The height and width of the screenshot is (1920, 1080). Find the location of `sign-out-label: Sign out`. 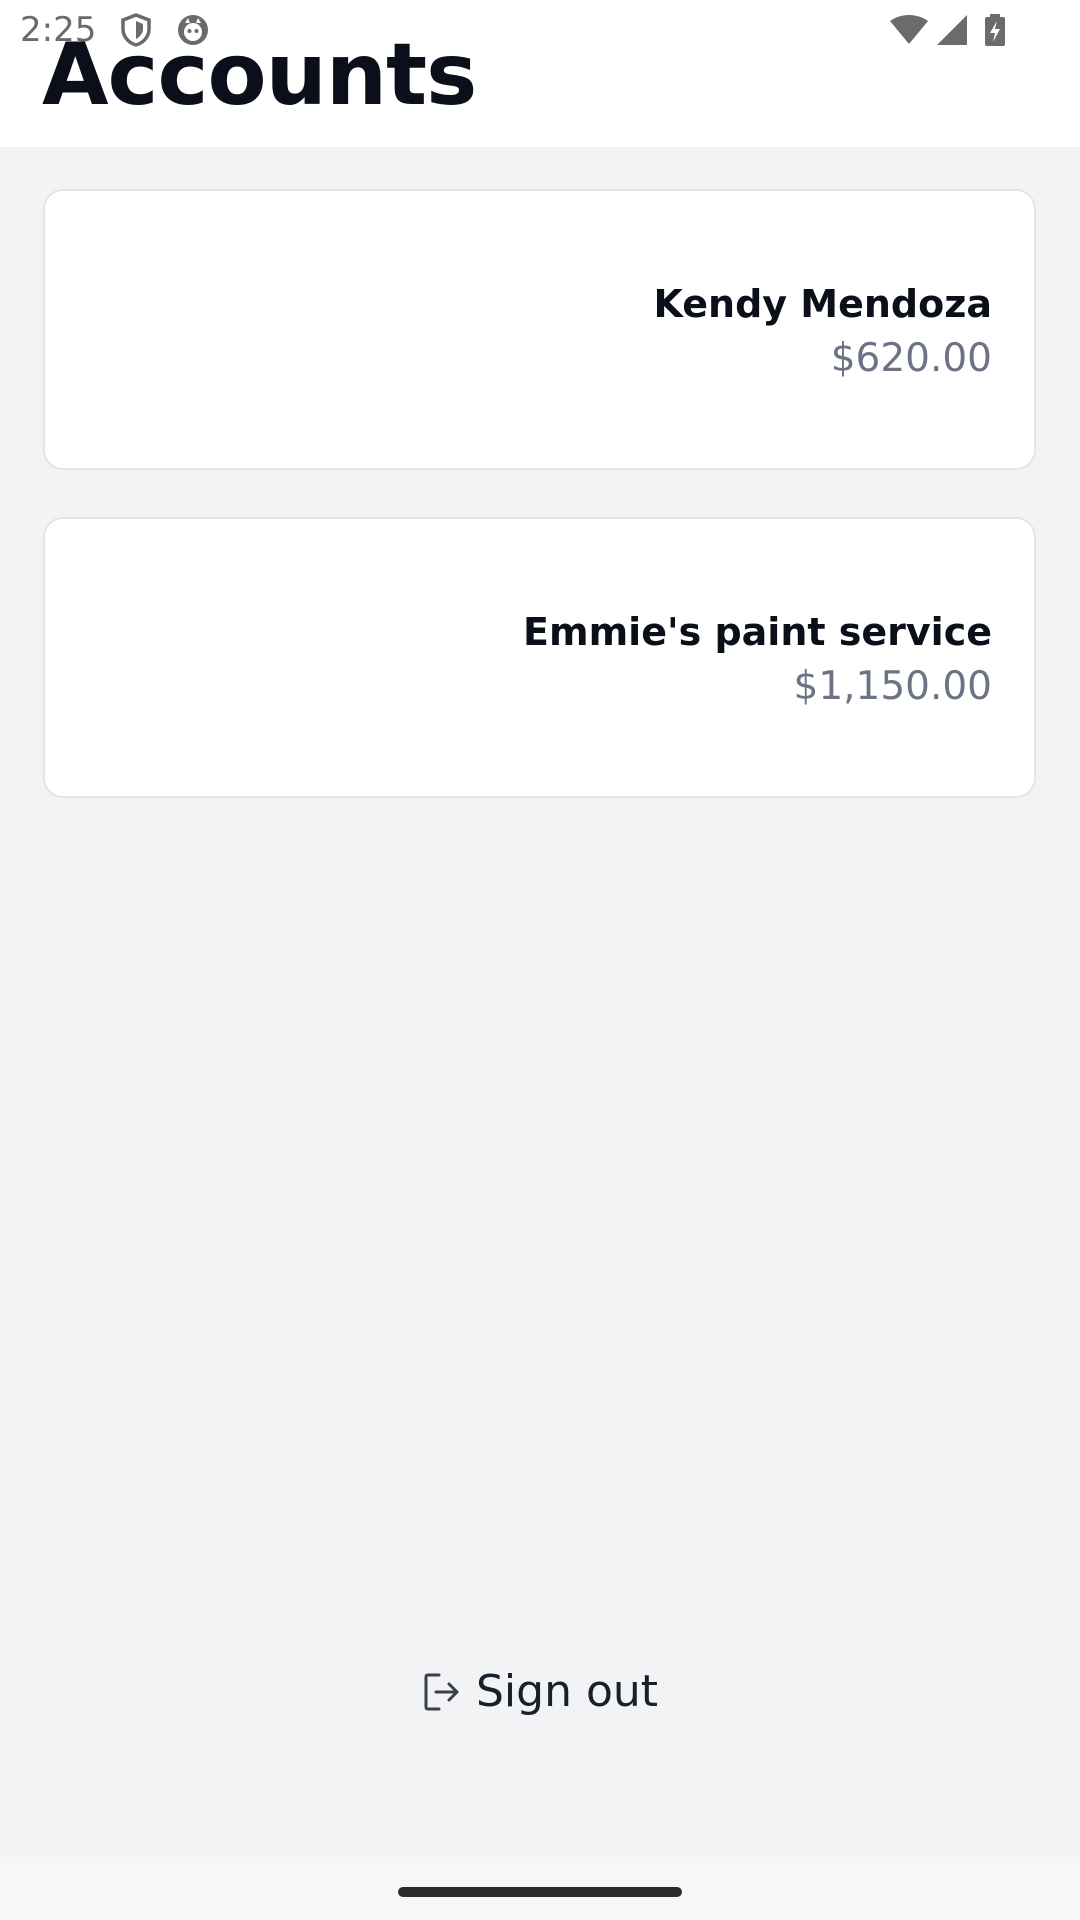

sign-out-label: Sign out is located at coordinates (566, 1691).